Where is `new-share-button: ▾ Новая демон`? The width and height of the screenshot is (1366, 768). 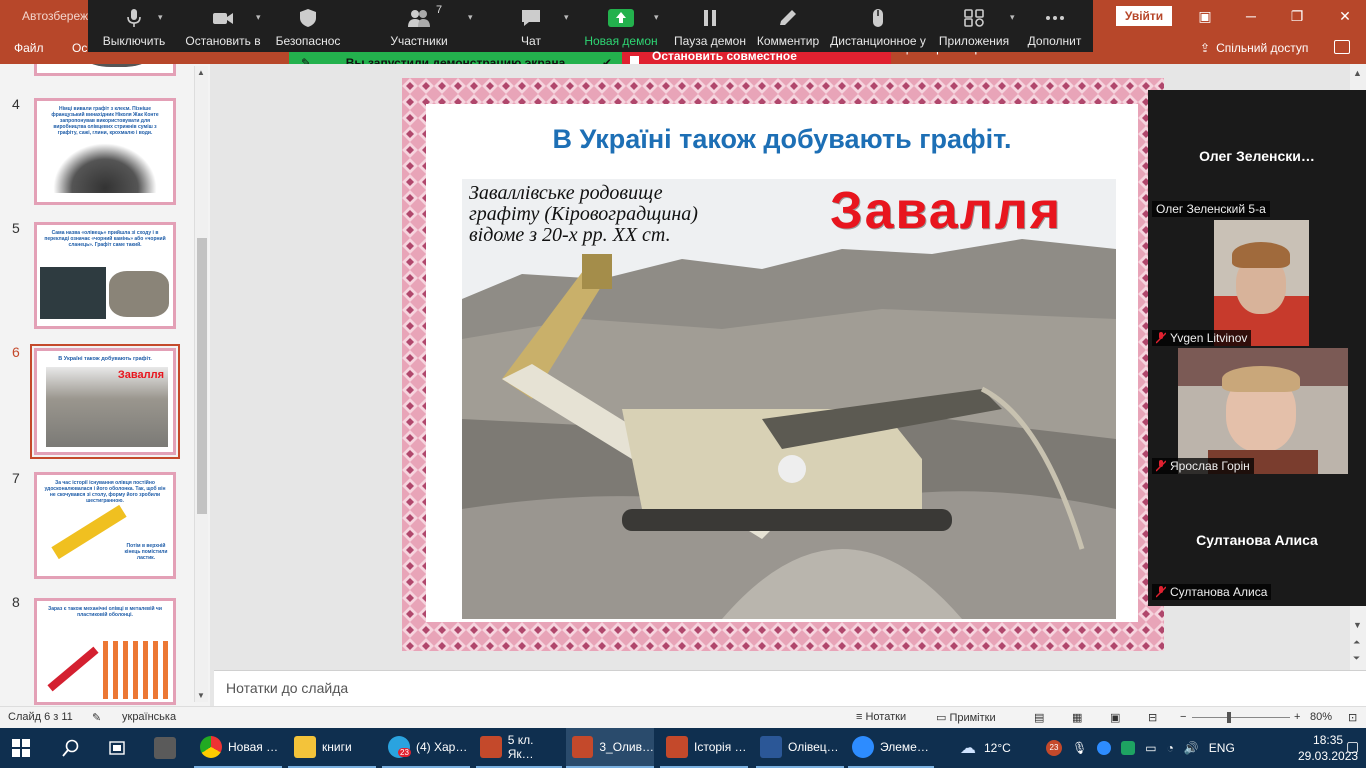
new-share-button: ▾ Новая демон is located at coordinates (621, 26).